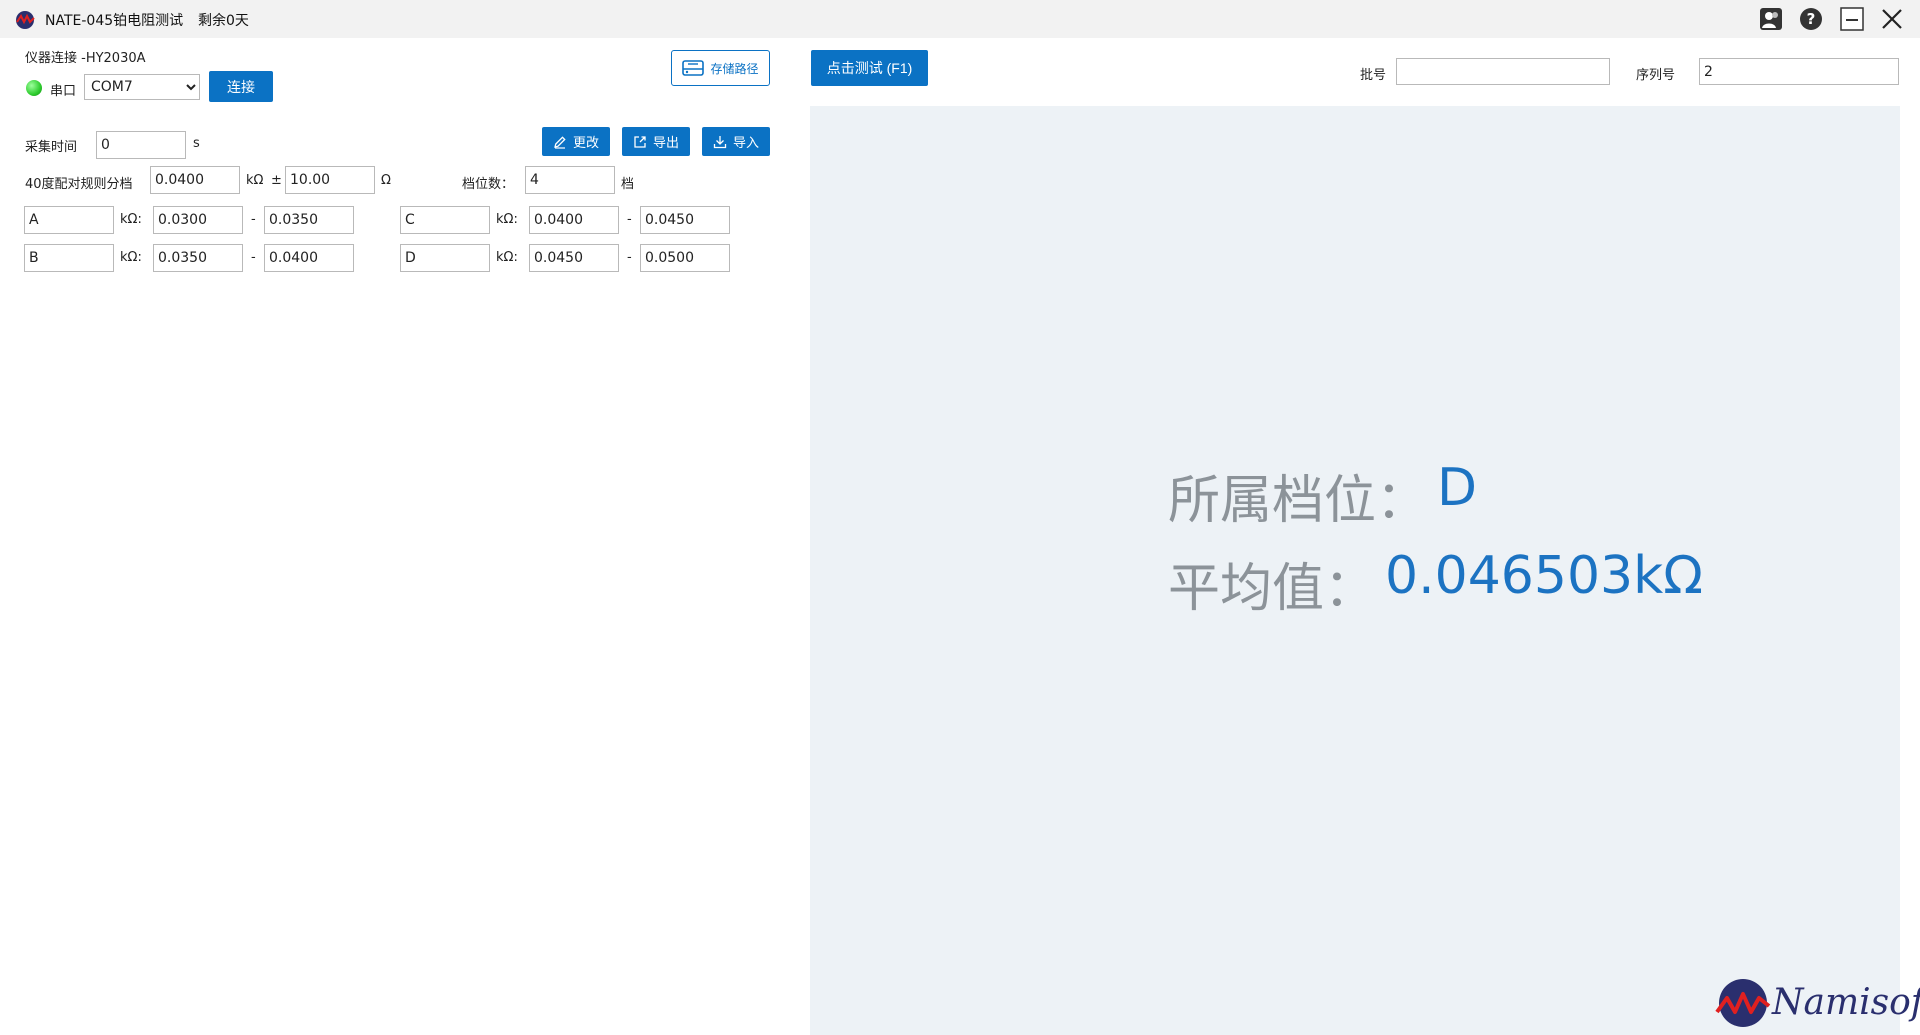 The height and width of the screenshot is (1035, 1920). I want to click on modify-button: 更改, so click(576, 141).